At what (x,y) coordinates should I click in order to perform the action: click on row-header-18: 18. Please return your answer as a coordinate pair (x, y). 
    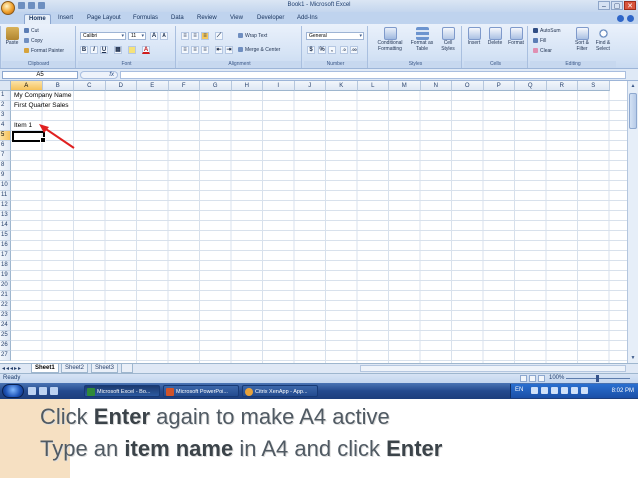
    Looking at the image, I should click on (5, 266).